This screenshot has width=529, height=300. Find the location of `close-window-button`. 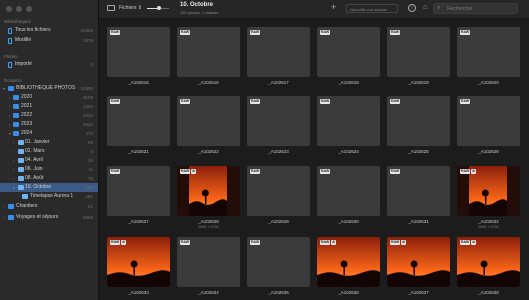

close-window-button is located at coordinates (9, 9).